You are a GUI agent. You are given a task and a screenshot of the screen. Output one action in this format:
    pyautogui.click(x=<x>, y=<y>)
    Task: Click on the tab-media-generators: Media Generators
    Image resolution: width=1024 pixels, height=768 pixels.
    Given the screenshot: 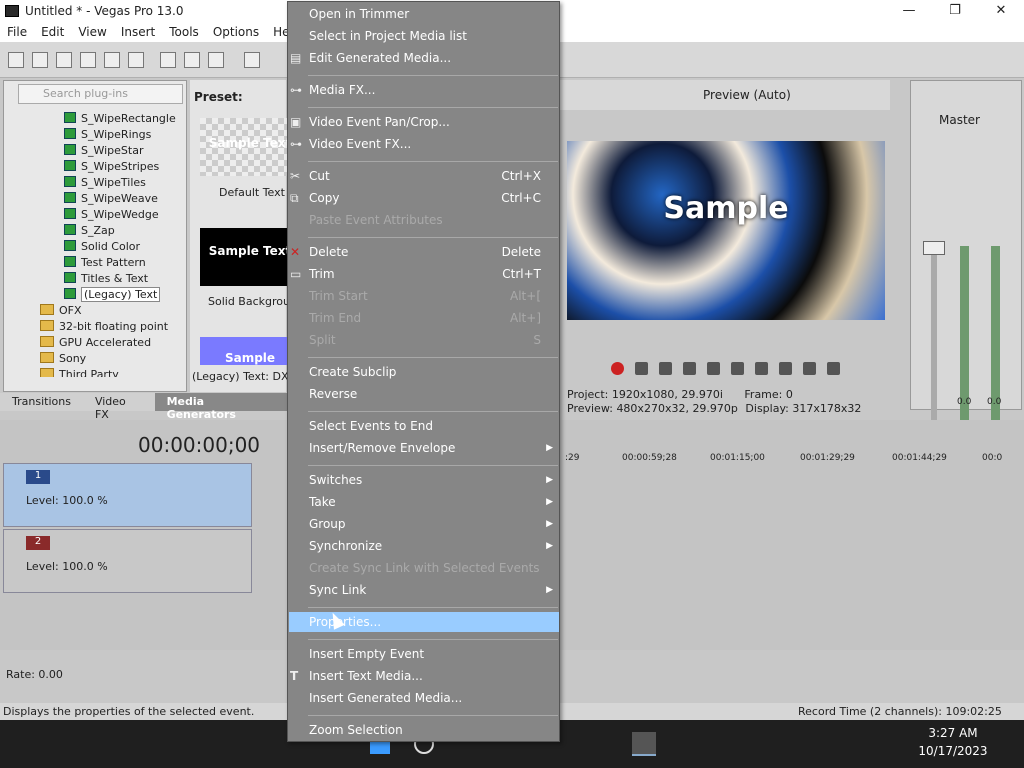 What is the action you would take?
    pyautogui.click(x=221, y=407)
    